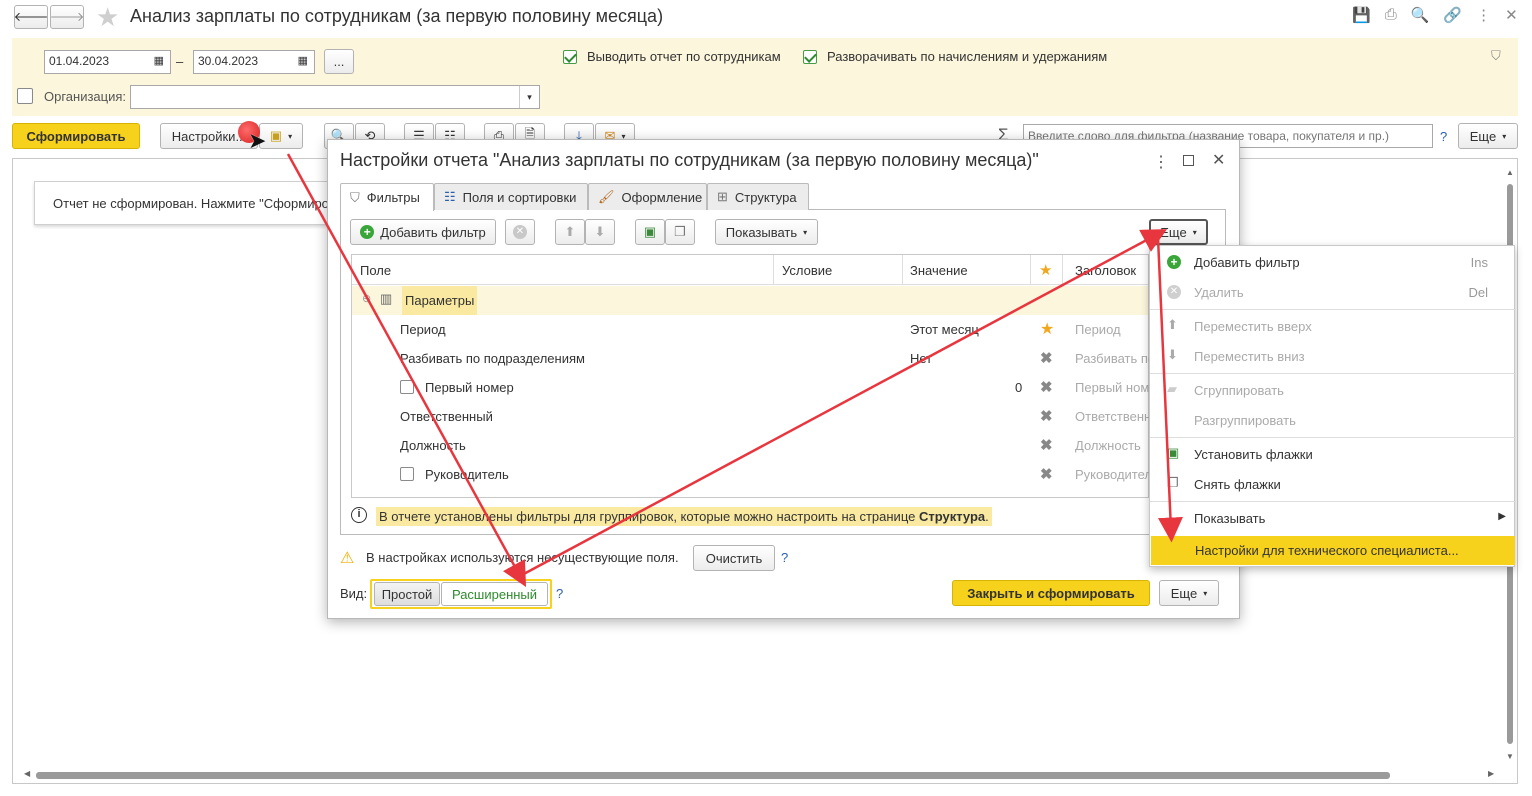 The width and height of the screenshot is (1532, 796). What do you see at coordinates (254, 62) in the screenshot?
I see `date-to-field: 30.04.2023 ▦` at bounding box center [254, 62].